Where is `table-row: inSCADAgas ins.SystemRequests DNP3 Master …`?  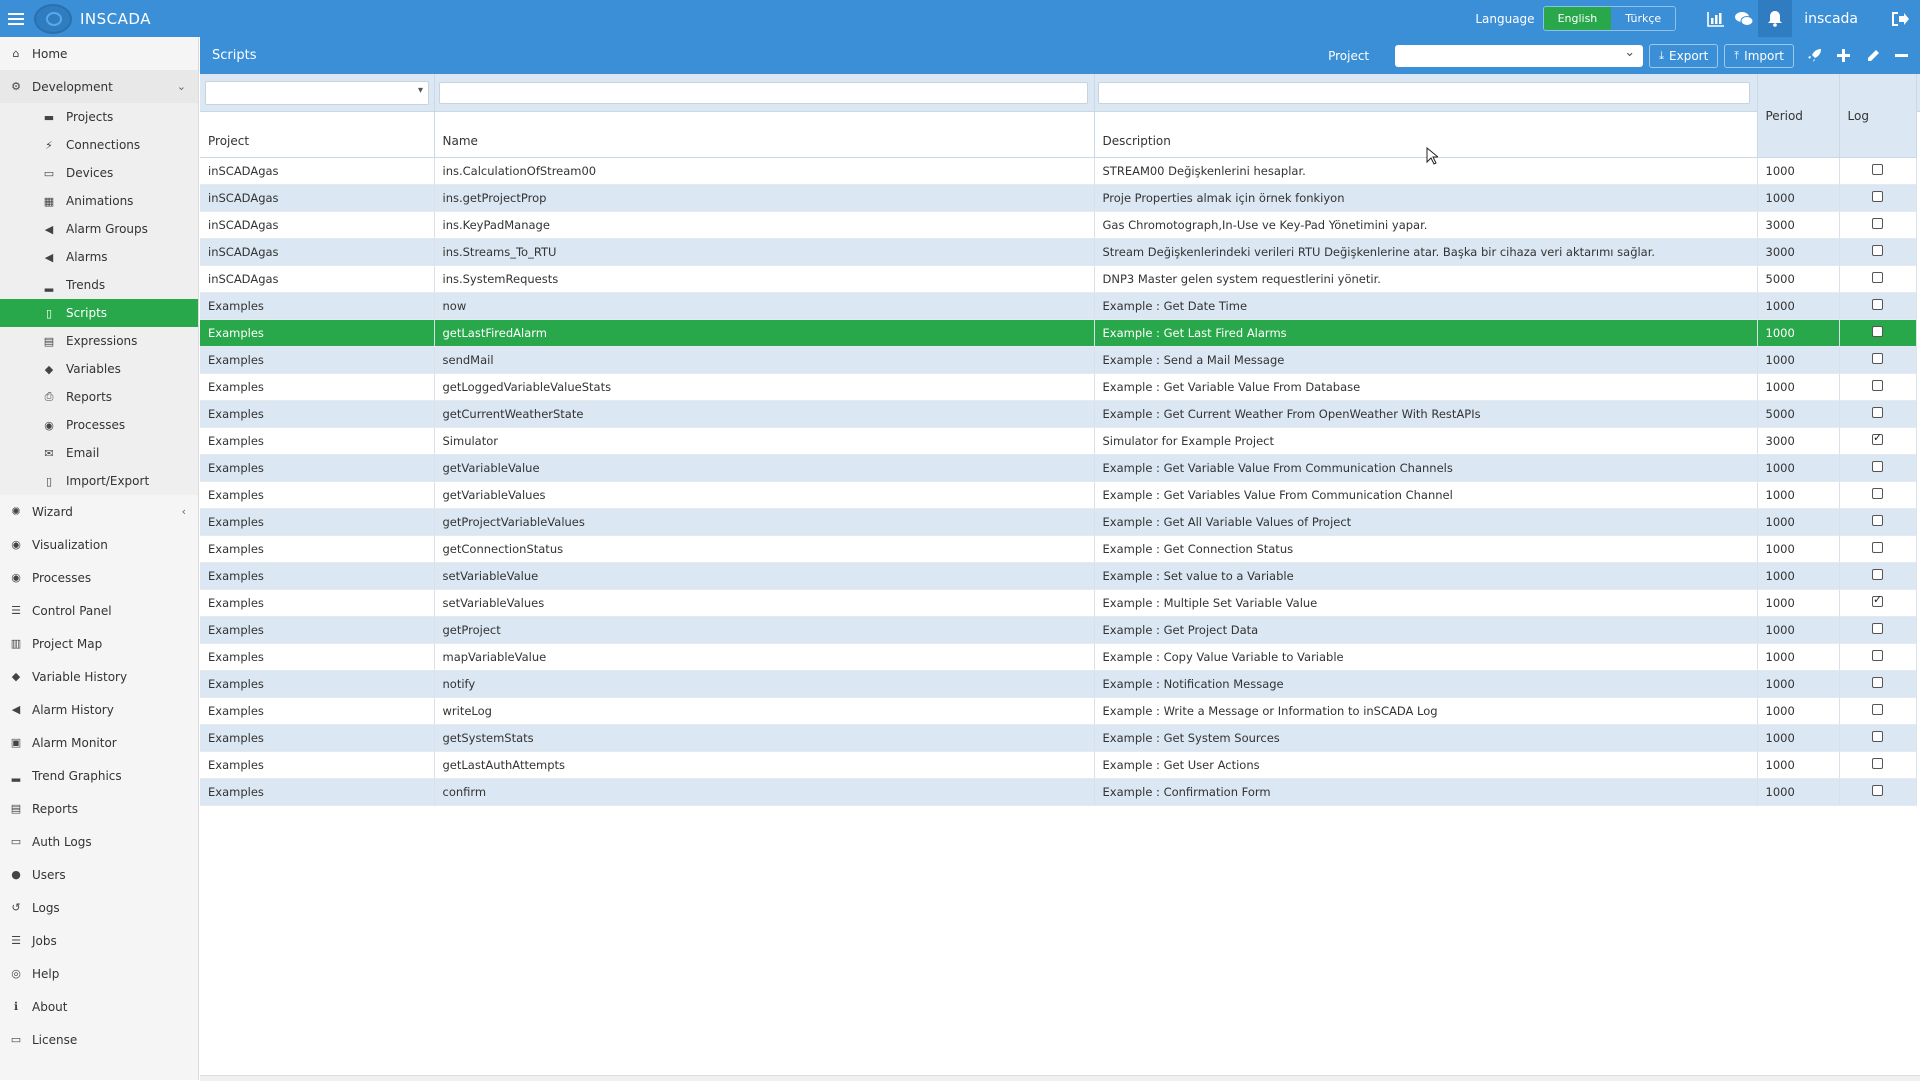 table-row: inSCADAgas ins.SystemRequests DNP3 Master … is located at coordinates (1058, 279).